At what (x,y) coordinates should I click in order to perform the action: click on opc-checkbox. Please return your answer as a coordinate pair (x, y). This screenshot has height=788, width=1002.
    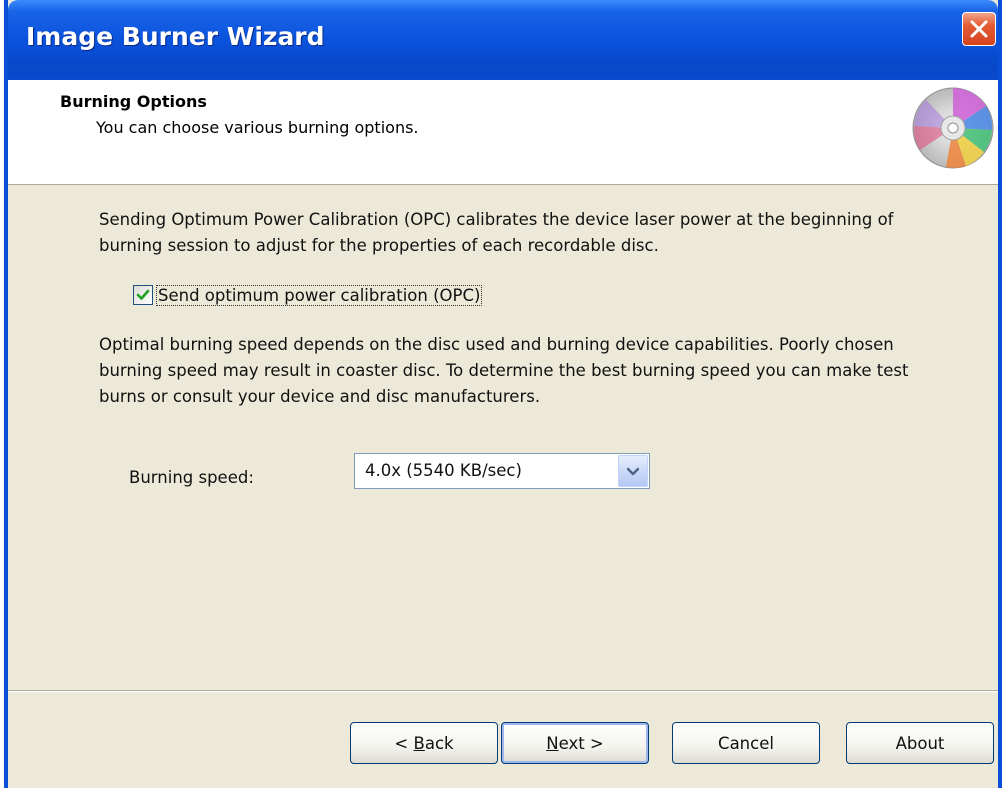
    Looking at the image, I should click on (143, 295).